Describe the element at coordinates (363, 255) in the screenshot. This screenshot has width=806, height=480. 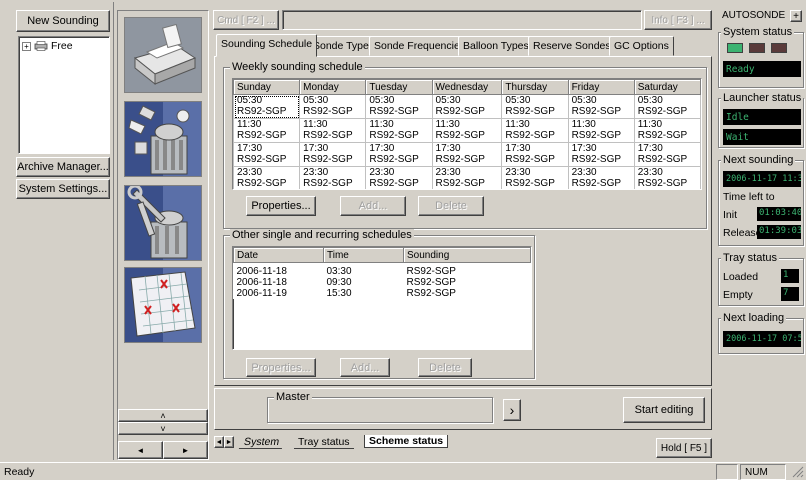
I see `other-header-1: Time` at that location.